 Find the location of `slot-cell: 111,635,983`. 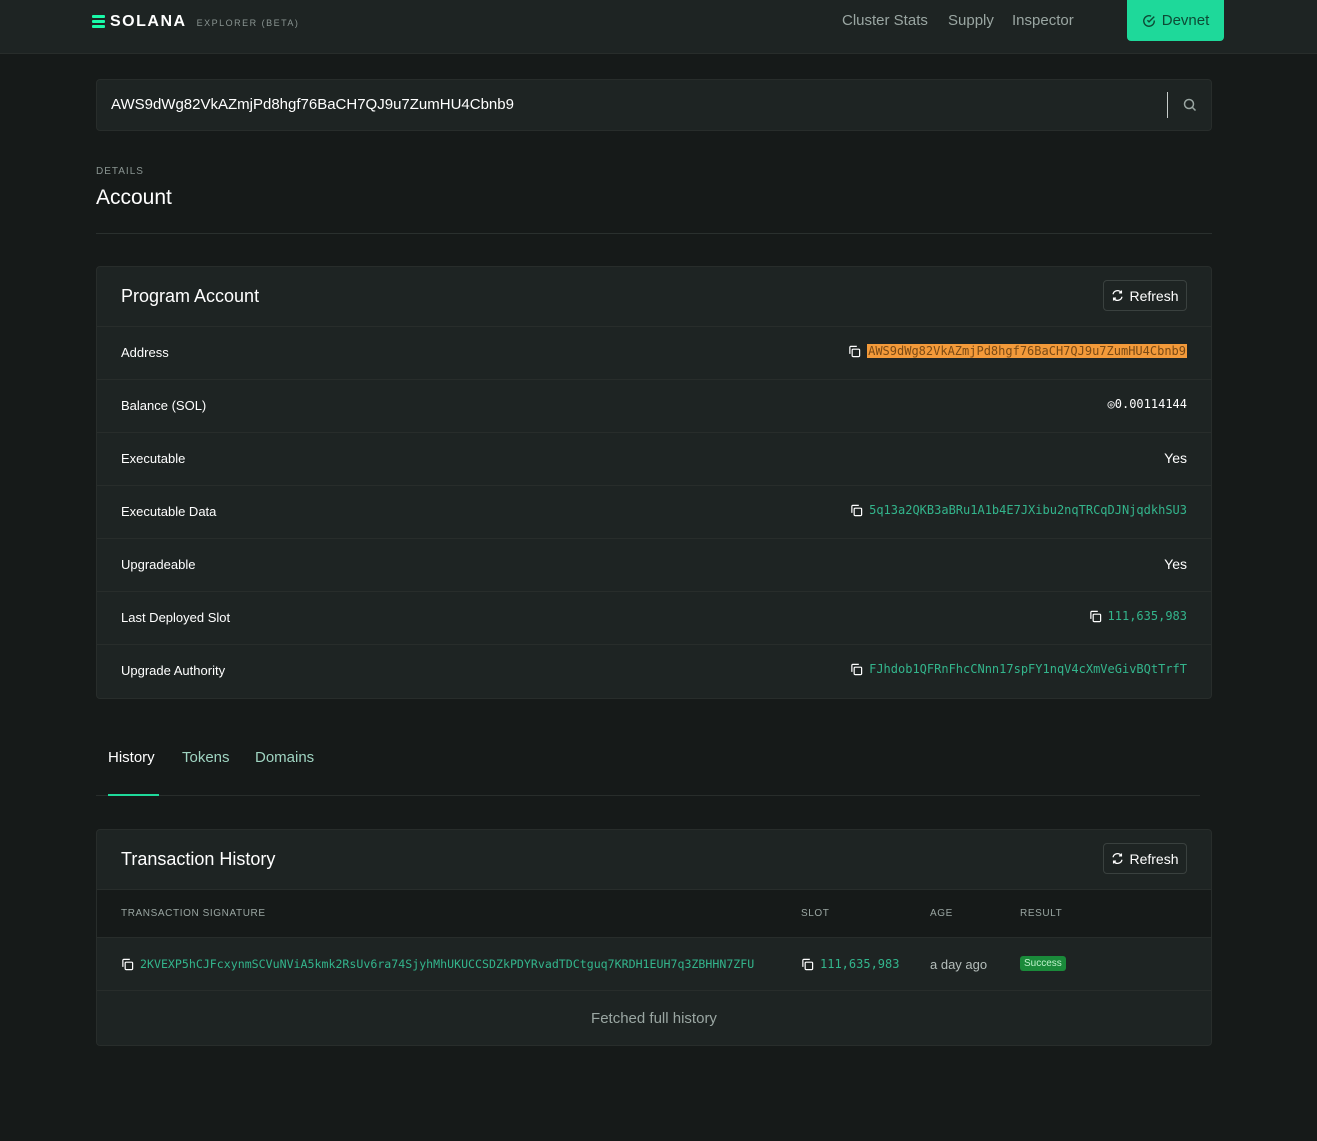

slot-cell: 111,635,983 is located at coordinates (850, 964).